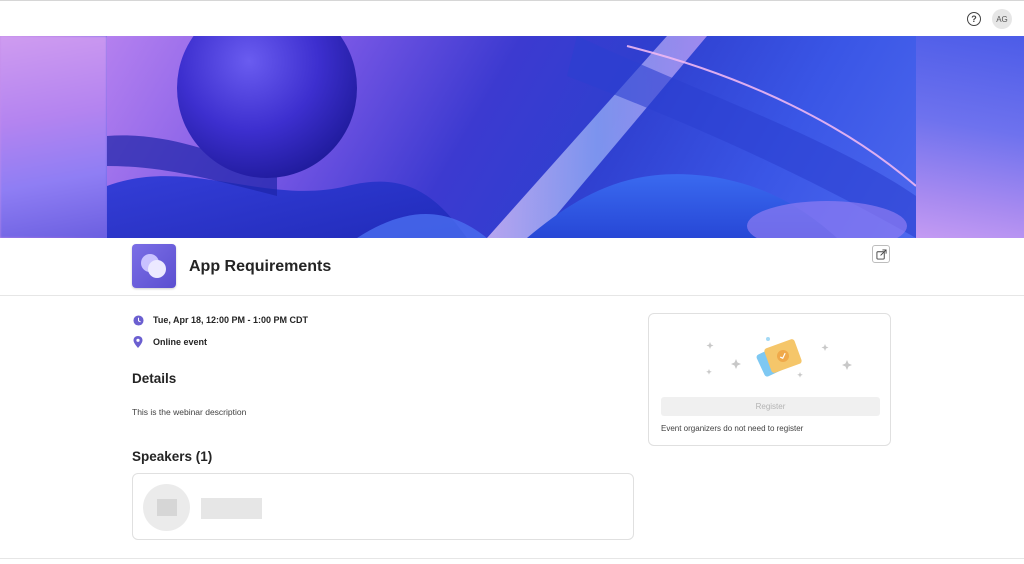 The height and width of the screenshot is (564, 1024). I want to click on event-header: App Requirements, so click(512, 267).